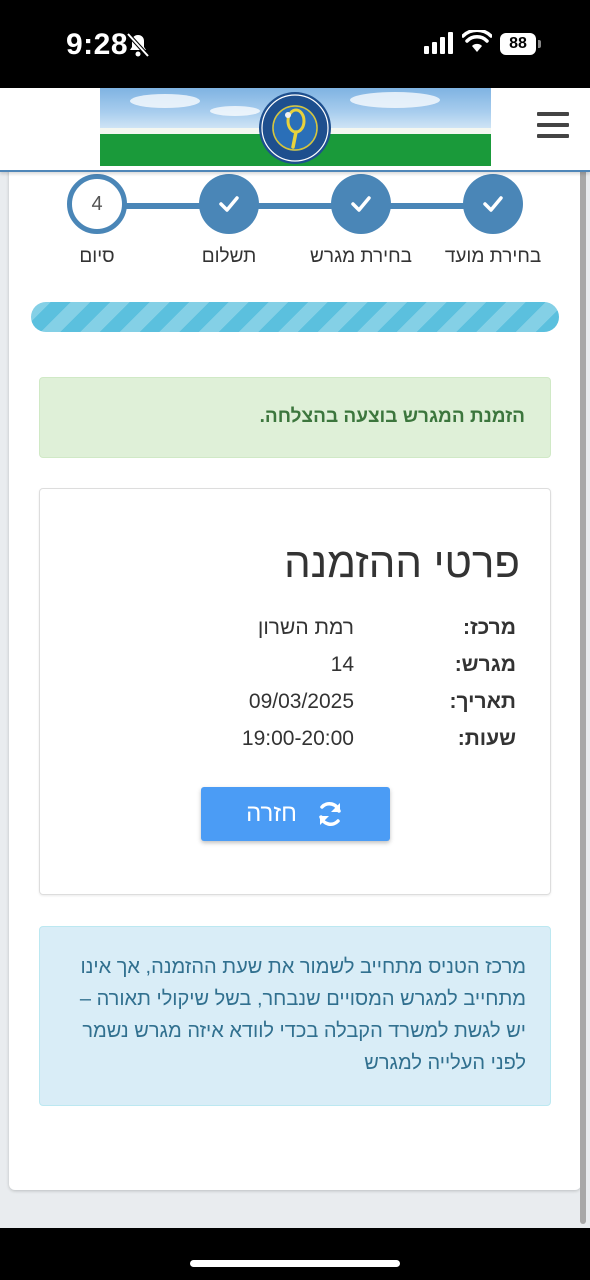 The height and width of the screenshot is (1280, 590). Describe the element at coordinates (305, 627) in the screenshot. I see `detail-value: רמת השרון` at that location.